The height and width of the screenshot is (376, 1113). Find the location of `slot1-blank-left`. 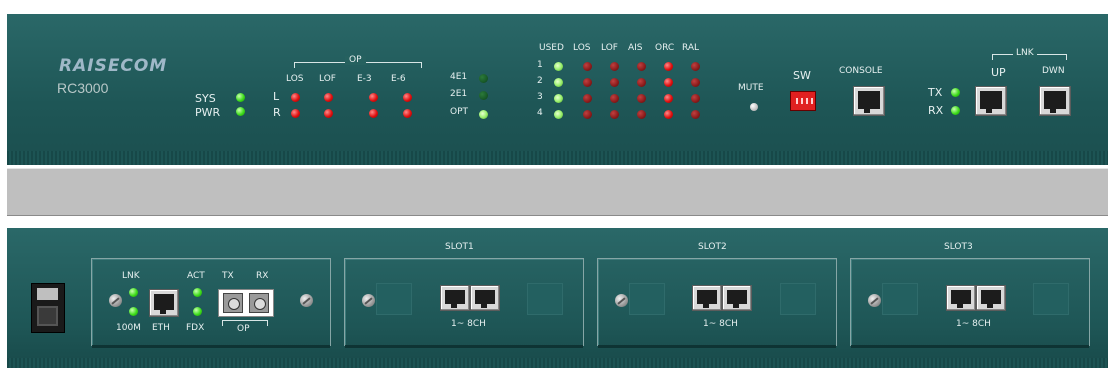

slot1-blank-left is located at coordinates (394, 299).